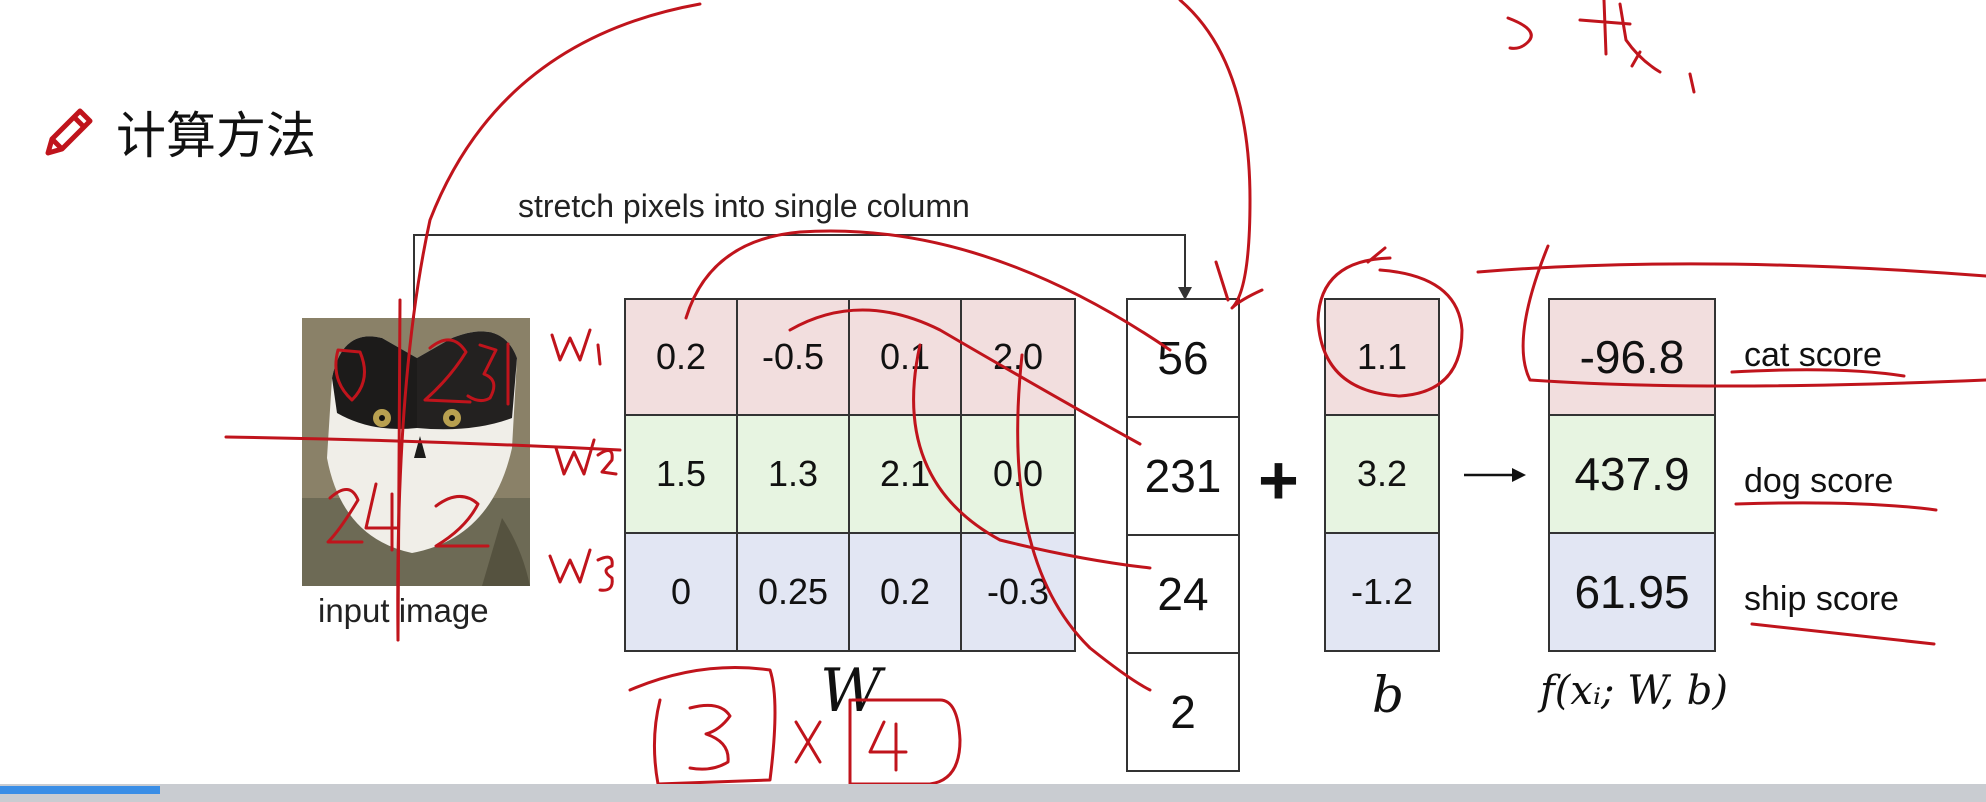  What do you see at coordinates (993, 793) in the screenshot?
I see `bottom-toolbar` at bounding box center [993, 793].